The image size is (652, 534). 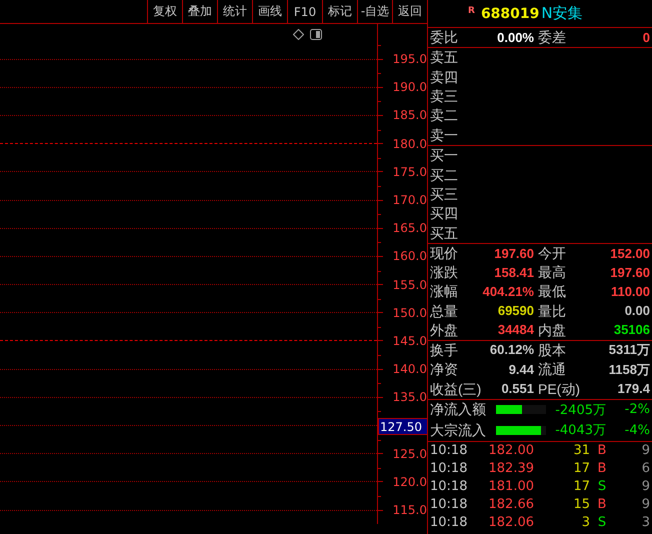 What do you see at coordinates (444, 37) in the screenshot?
I see `stat-label: 委比` at bounding box center [444, 37].